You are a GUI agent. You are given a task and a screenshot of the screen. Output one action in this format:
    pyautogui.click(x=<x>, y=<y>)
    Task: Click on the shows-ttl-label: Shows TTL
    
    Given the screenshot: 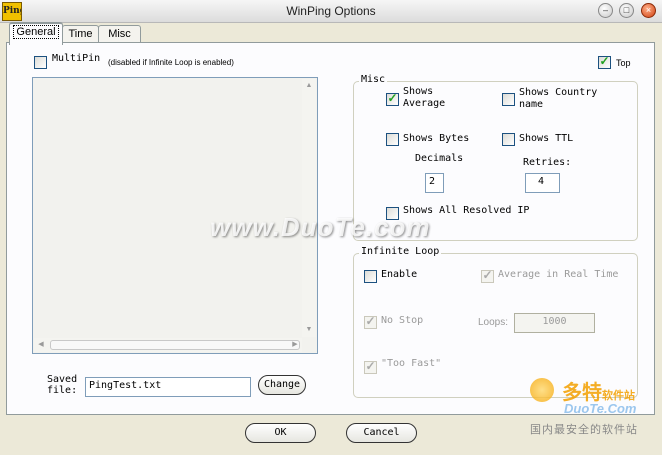 What is the action you would take?
    pyautogui.click(x=546, y=138)
    